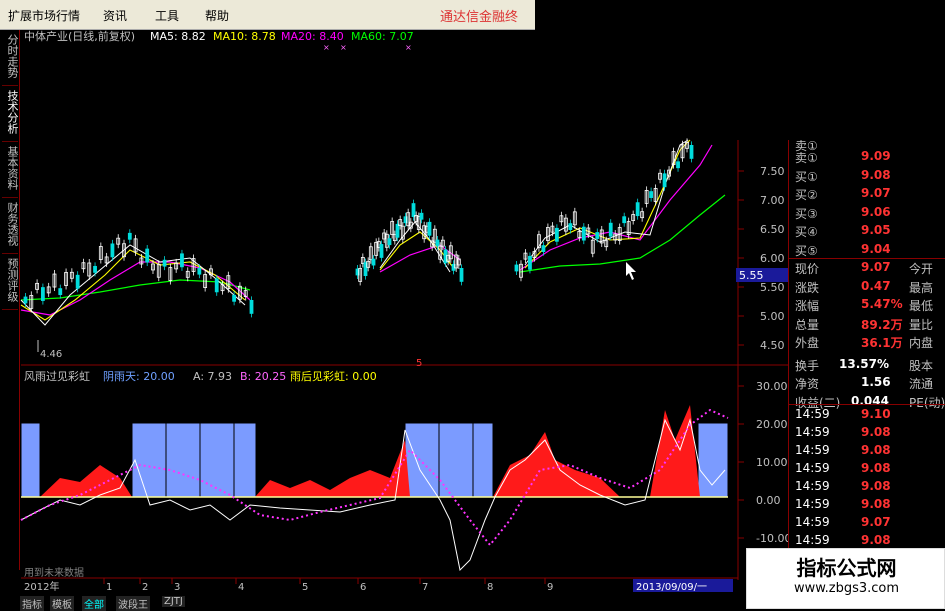 The width and height of the screenshot is (945, 611). Describe the element at coordinates (876, 193) in the screenshot. I see `order-book-price: 9.07` at that location.